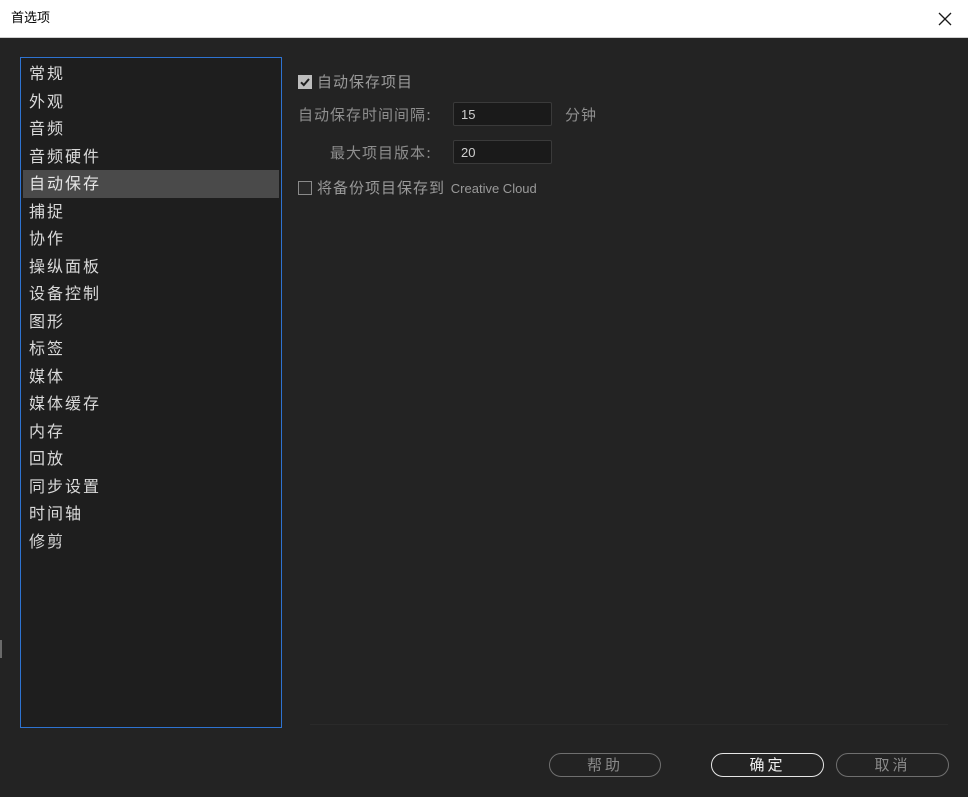 Image resolution: width=968 pixels, height=797 pixels. Describe the element at coordinates (605, 765) in the screenshot. I see `help-button: 帮助` at that location.